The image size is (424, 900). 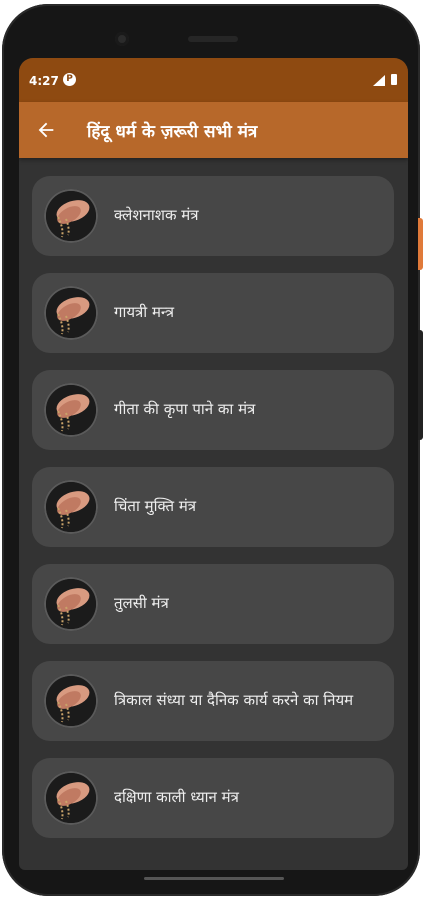 What do you see at coordinates (213, 313) in the screenshot?
I see `list-item: गायत्री मन्त्र` at bounding box center [213, 313].